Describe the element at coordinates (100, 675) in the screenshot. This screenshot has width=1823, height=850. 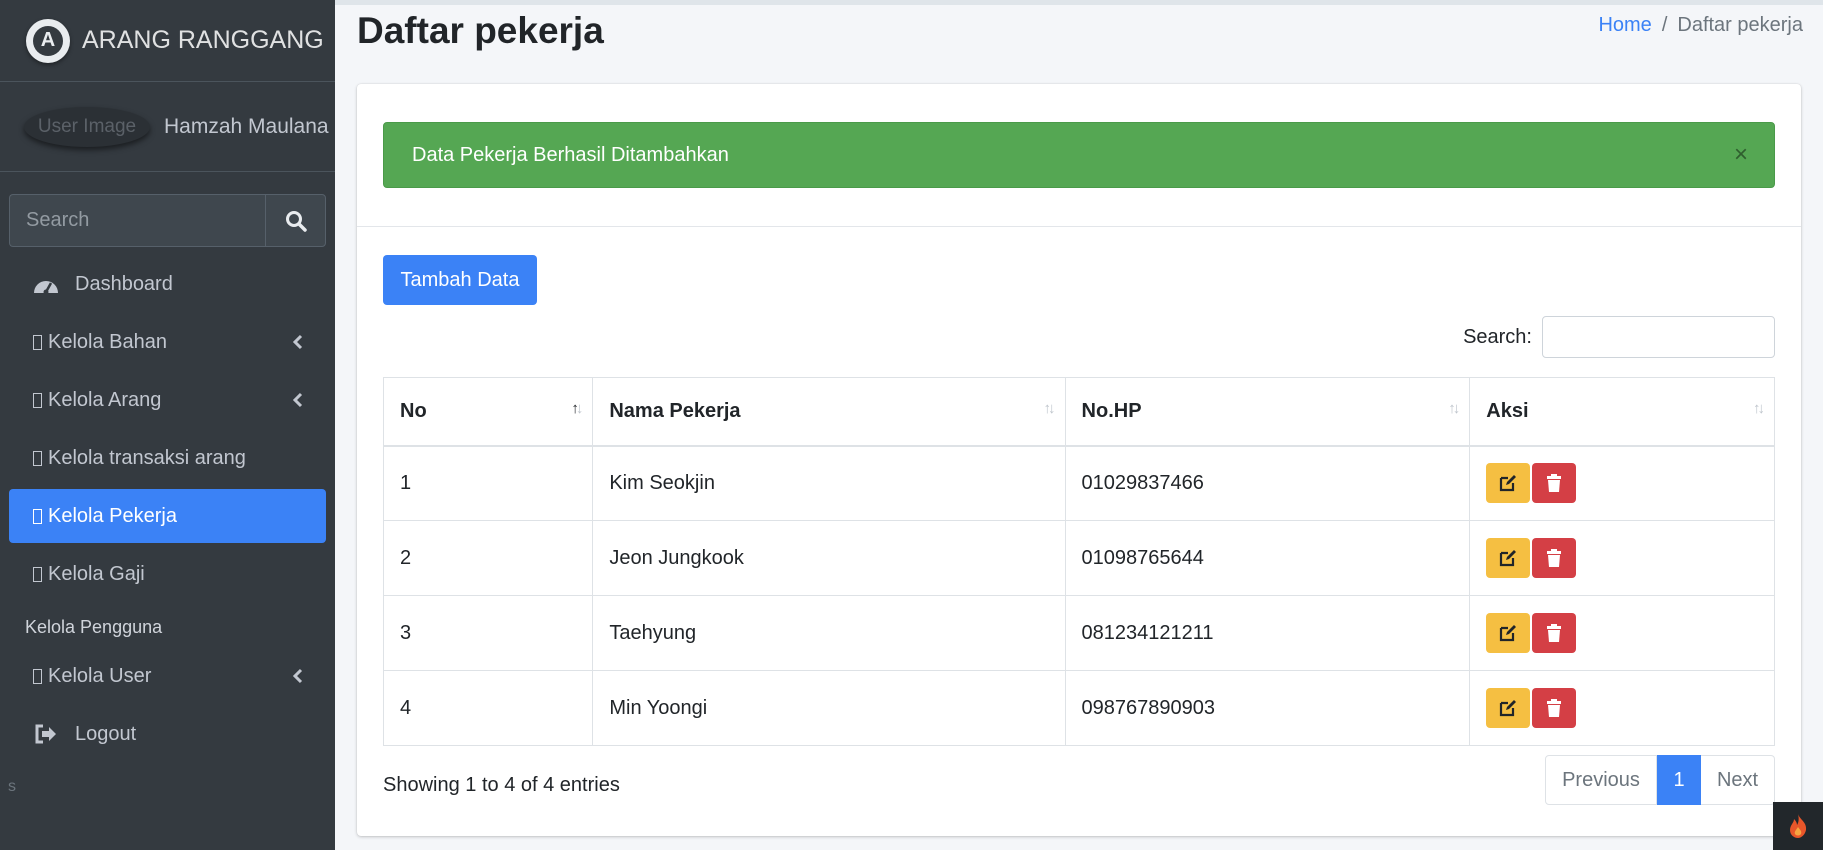
I see `sidebar-item-label: Kelola User` at that location.